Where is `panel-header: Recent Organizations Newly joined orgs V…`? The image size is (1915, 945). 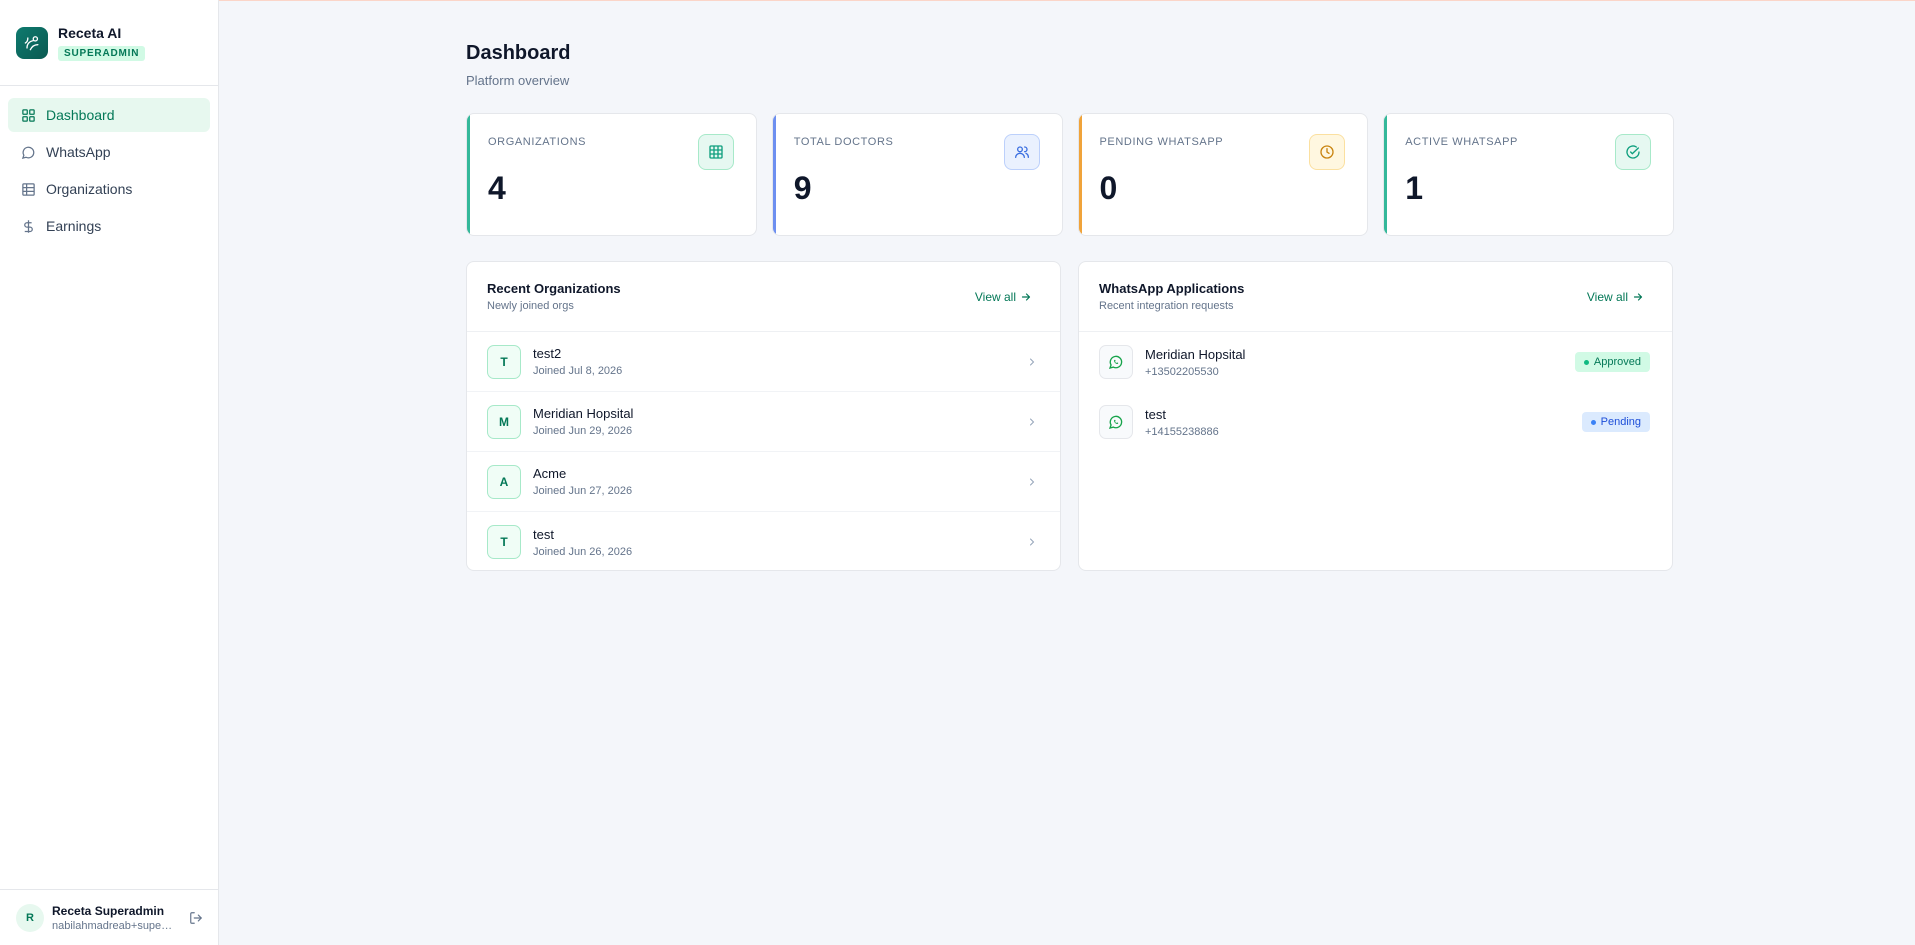 panel-header: Recent Organizations Newly joined orgs V… is located at coordinates (763, 297).